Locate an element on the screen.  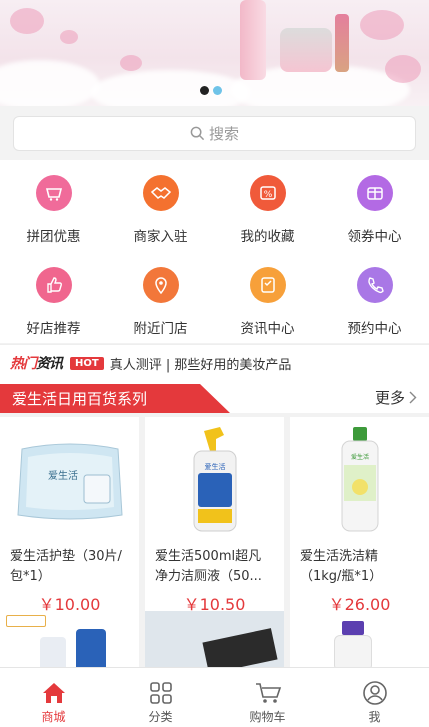
more-link: 更多 is located at coordinates (396, 397).